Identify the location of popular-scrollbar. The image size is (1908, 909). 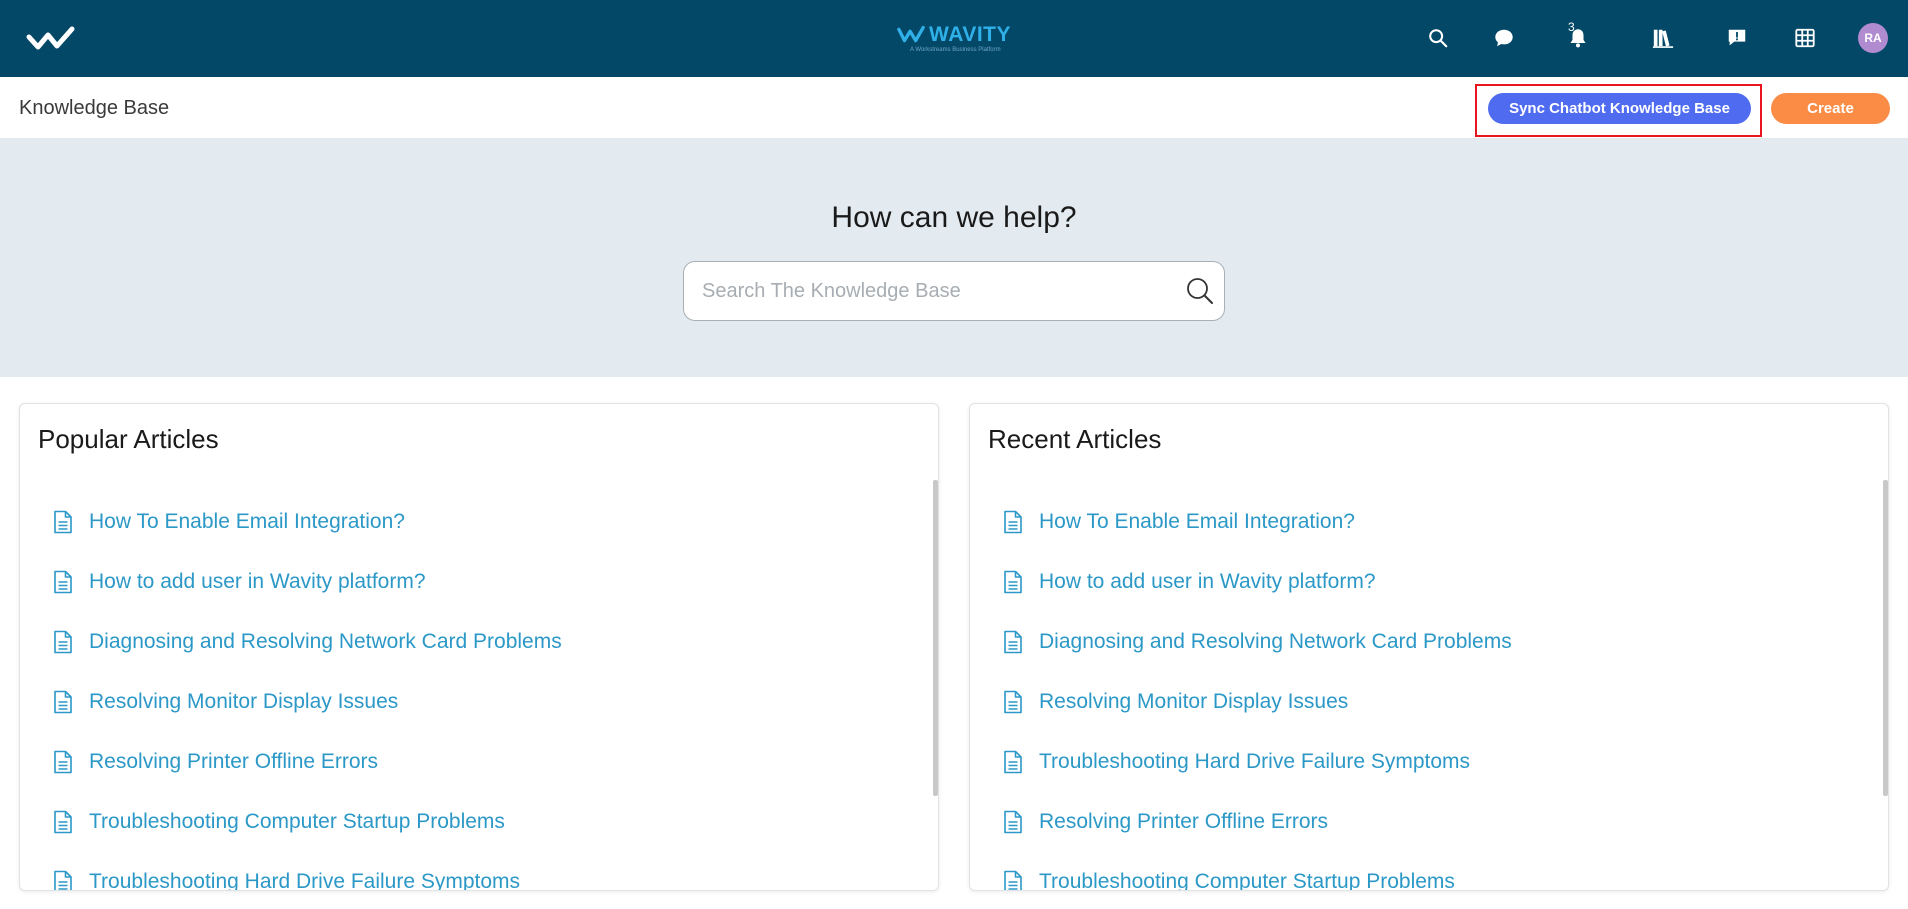
(935, 638).